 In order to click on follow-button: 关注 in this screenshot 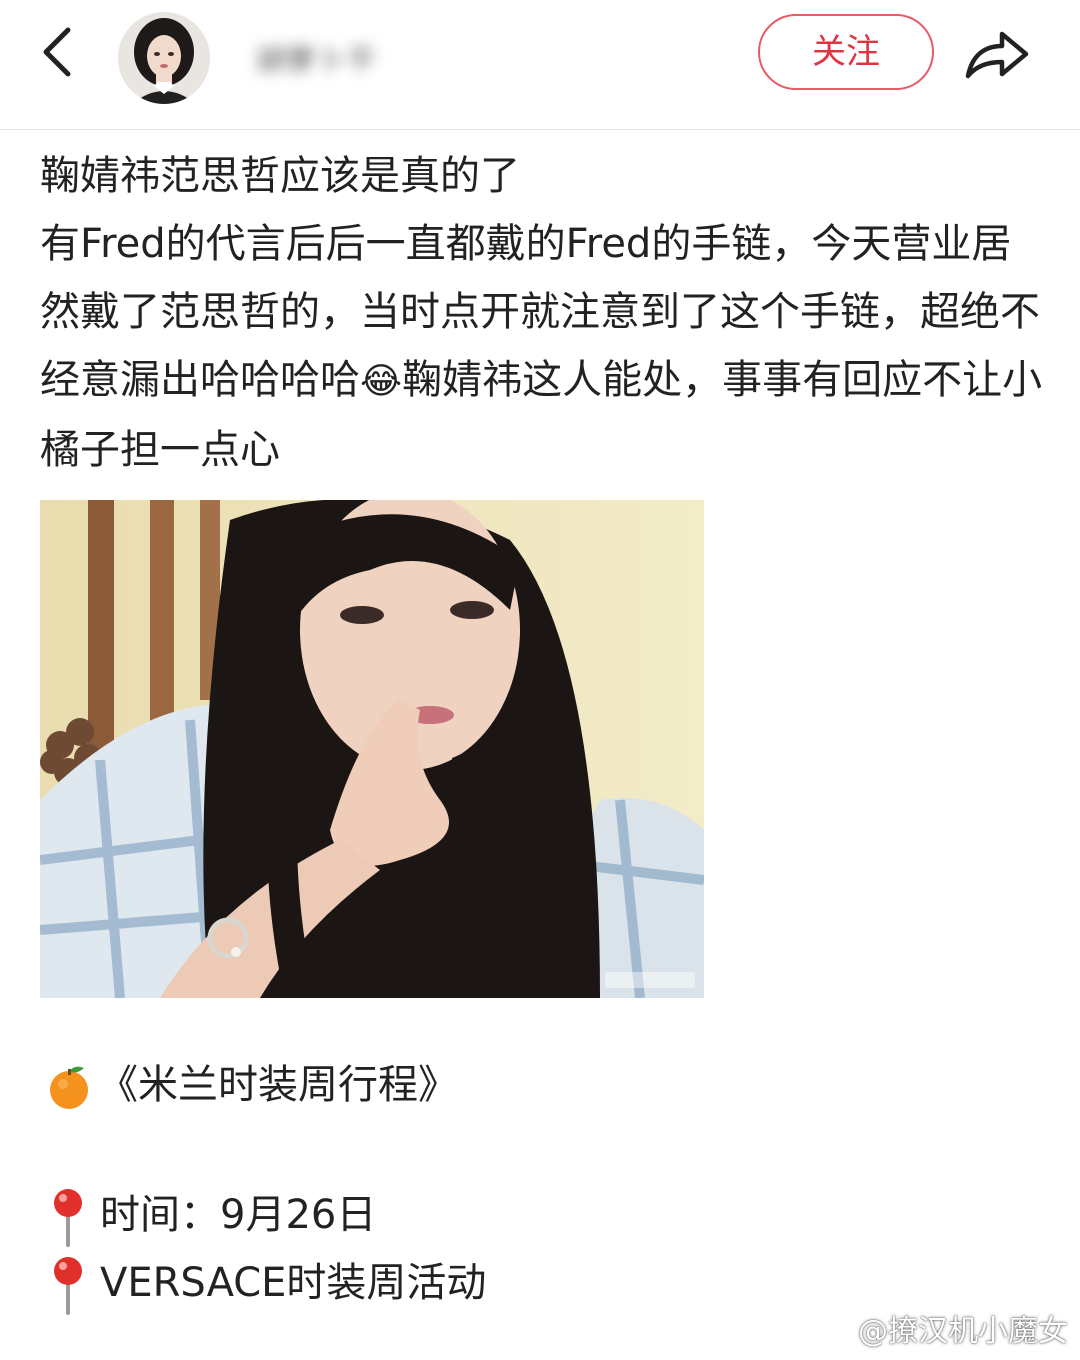, I will do `click(846, 52)`.